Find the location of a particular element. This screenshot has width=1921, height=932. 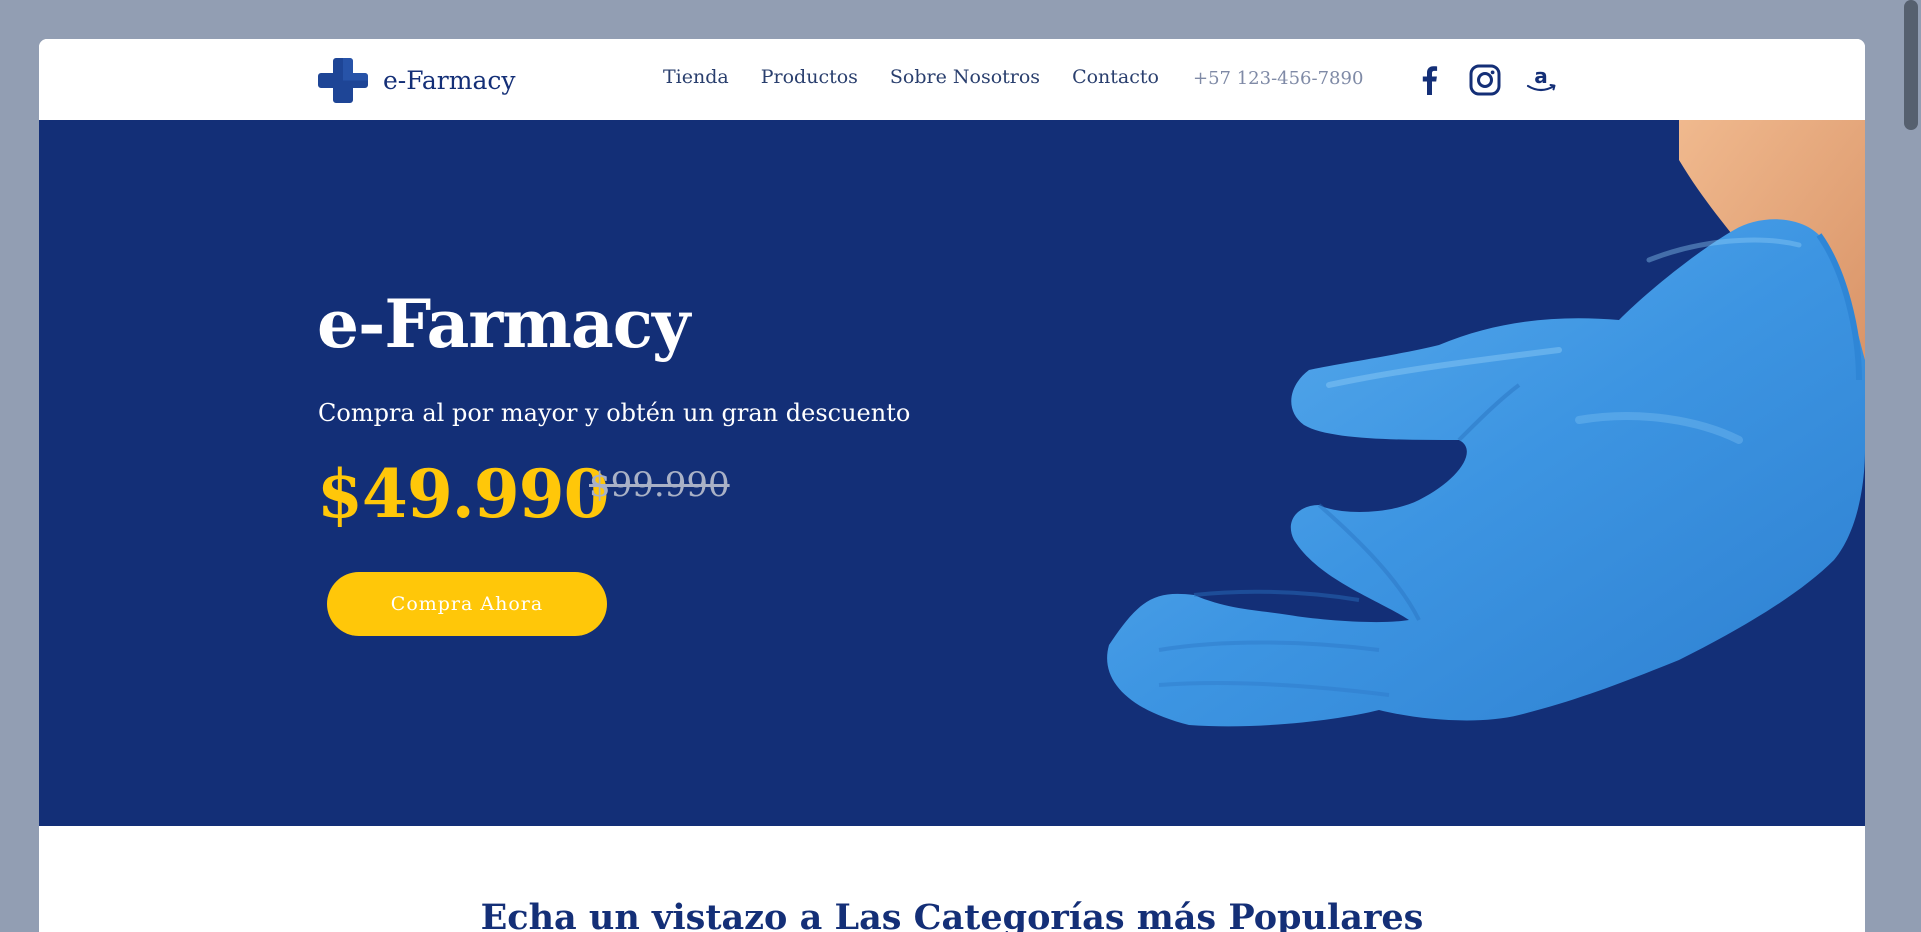

instagram-link is located at coordinates (1485, 80).